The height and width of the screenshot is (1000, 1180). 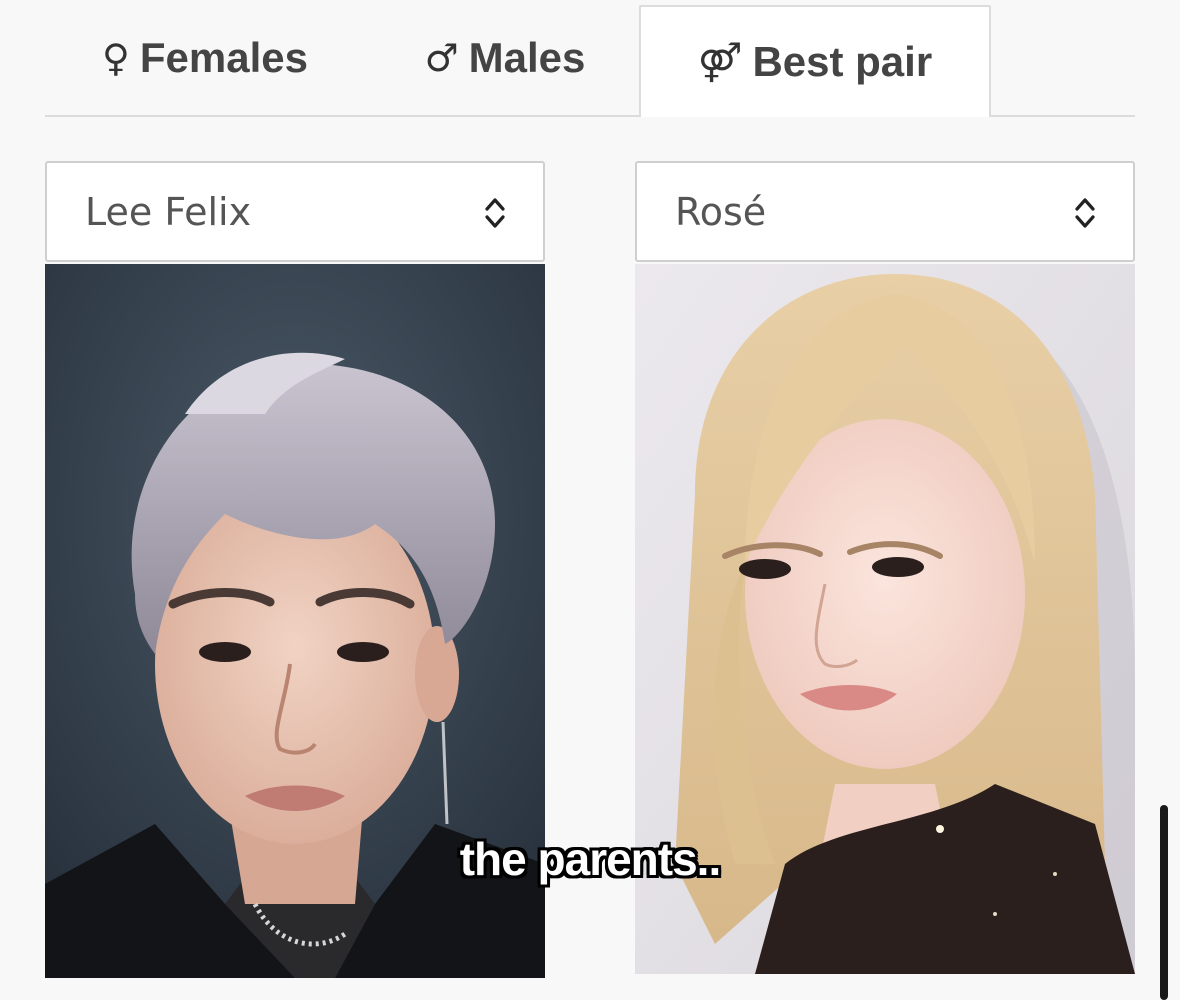 What do you see at coordinates (441, 57) in the screenshot?
I see `male-symbol-icon: ♂` at bounding box center [441, 57].